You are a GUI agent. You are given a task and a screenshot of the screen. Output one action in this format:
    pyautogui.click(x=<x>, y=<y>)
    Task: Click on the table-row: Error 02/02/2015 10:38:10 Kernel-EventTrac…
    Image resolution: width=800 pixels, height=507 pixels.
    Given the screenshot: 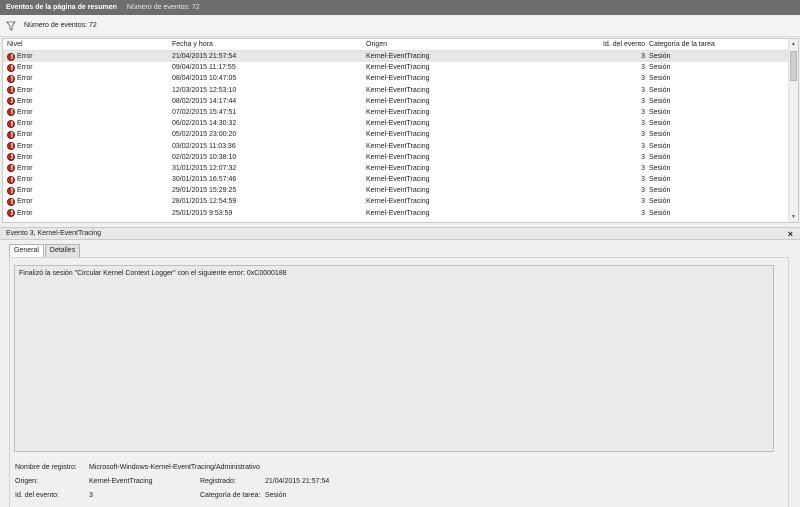 What is the action you would take?
    pyautogui.click(x=400, y=157)
    